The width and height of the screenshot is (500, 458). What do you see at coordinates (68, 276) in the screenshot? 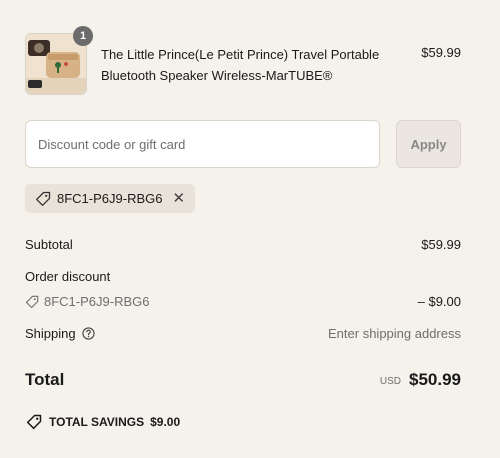
I see `order-discount-label: Order discount` at bounding box center [68, 276].